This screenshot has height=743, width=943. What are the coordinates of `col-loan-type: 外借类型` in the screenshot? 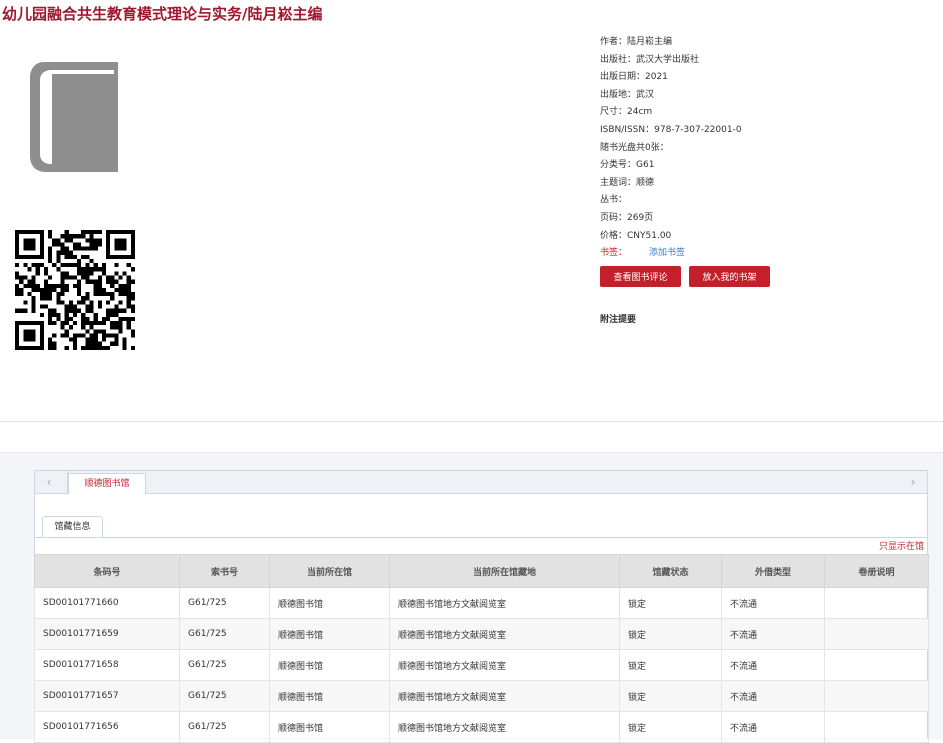 It's located at (773, 571).